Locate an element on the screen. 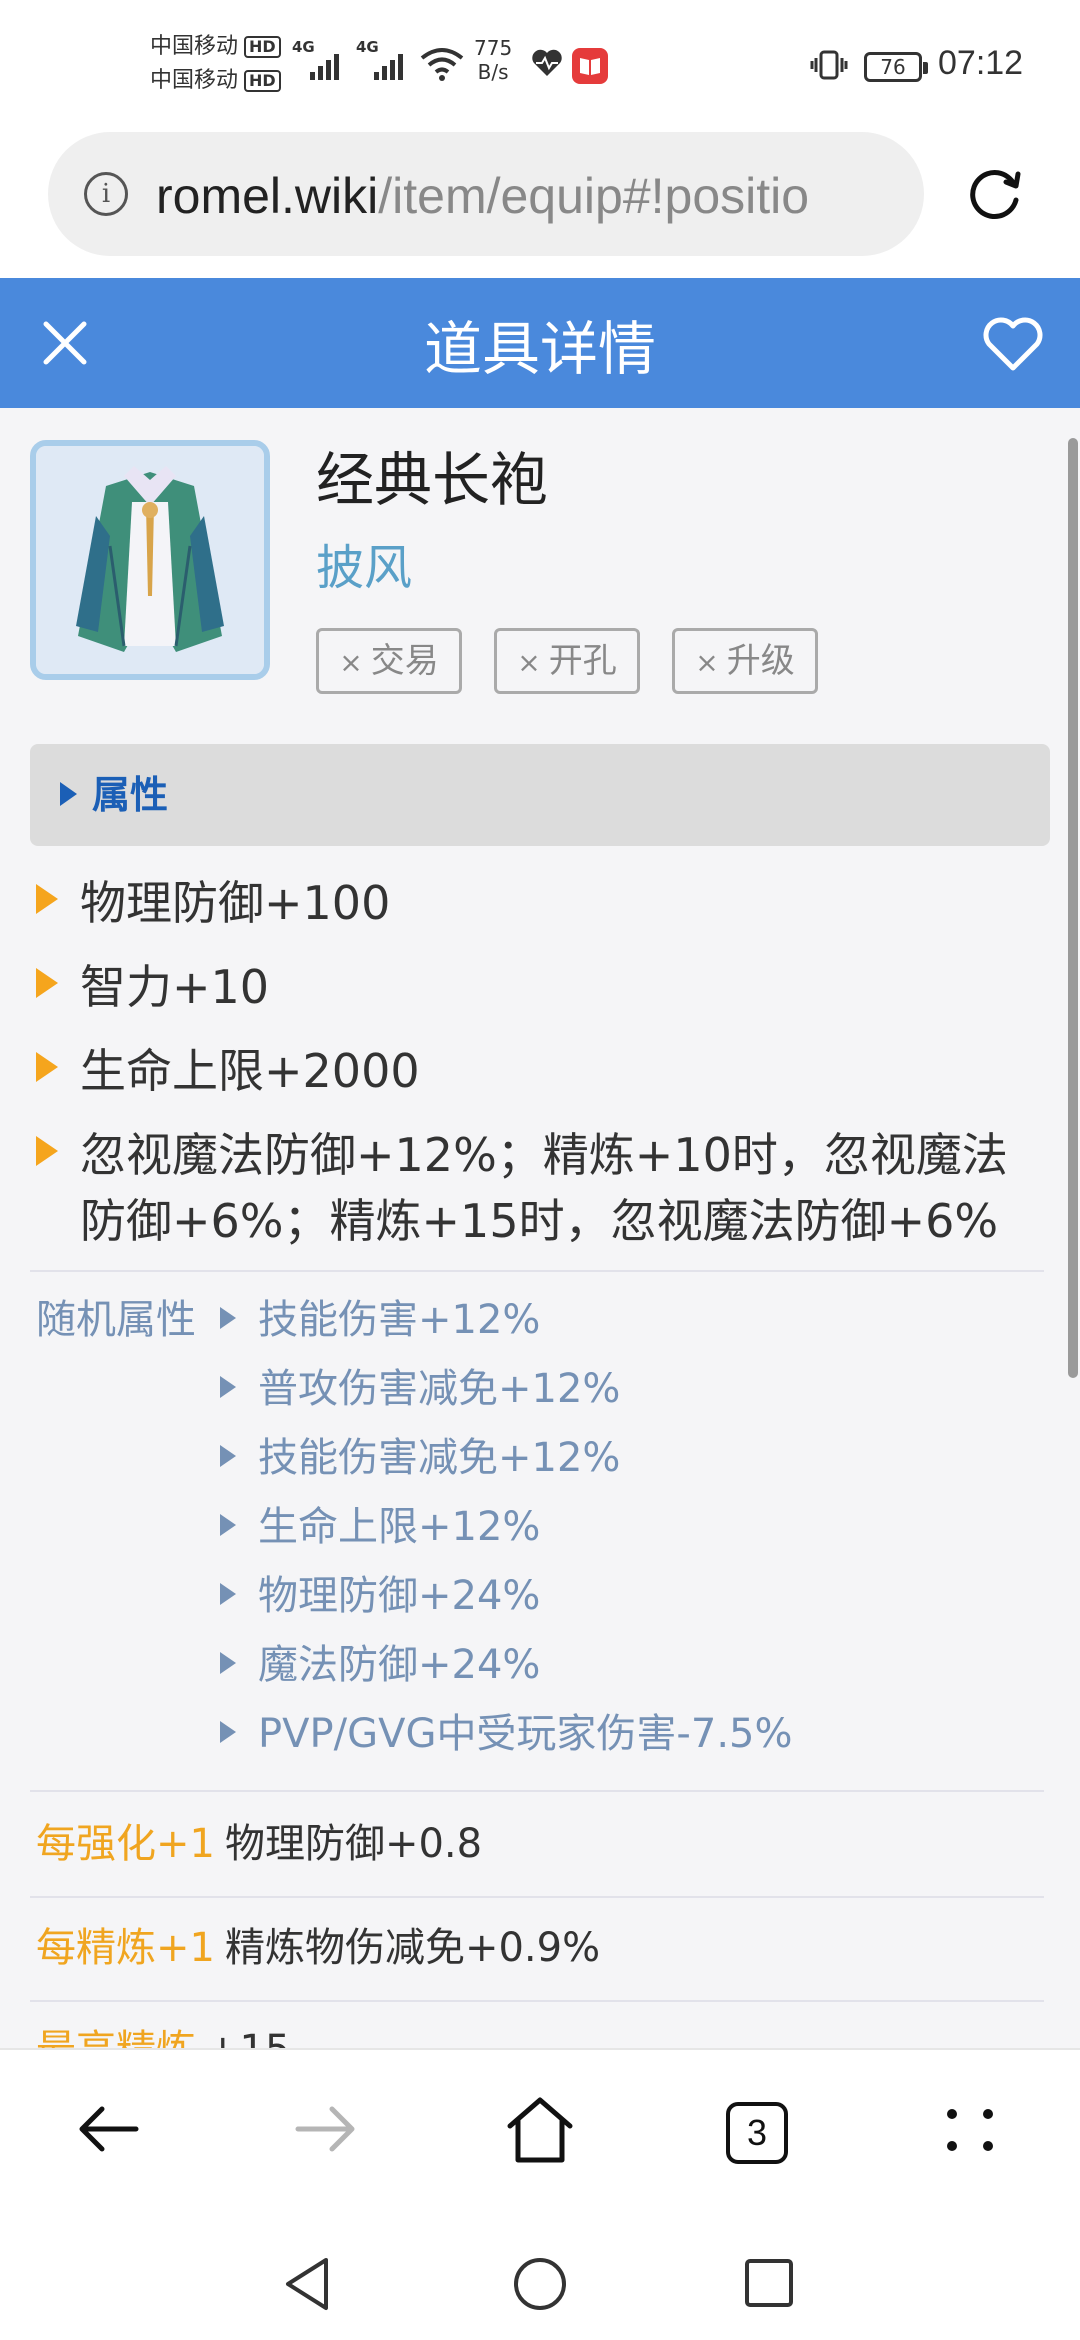 The height and width of the screenshot is (2340, 1080). bonus-row: 每强化+1 物理防御+0.8 is located at coordinates (259, 1844).